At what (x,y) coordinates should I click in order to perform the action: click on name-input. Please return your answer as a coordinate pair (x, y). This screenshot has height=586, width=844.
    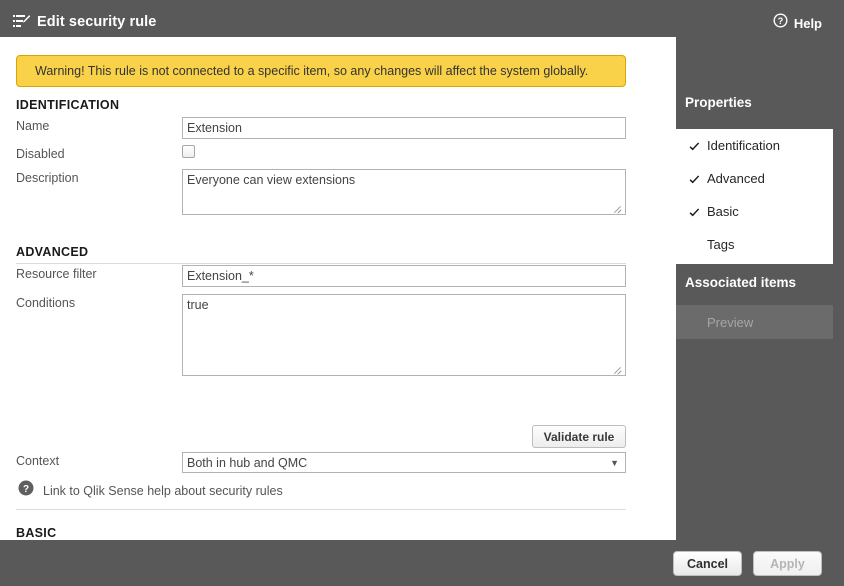
    Looking at the image, I should click on (404, 128).